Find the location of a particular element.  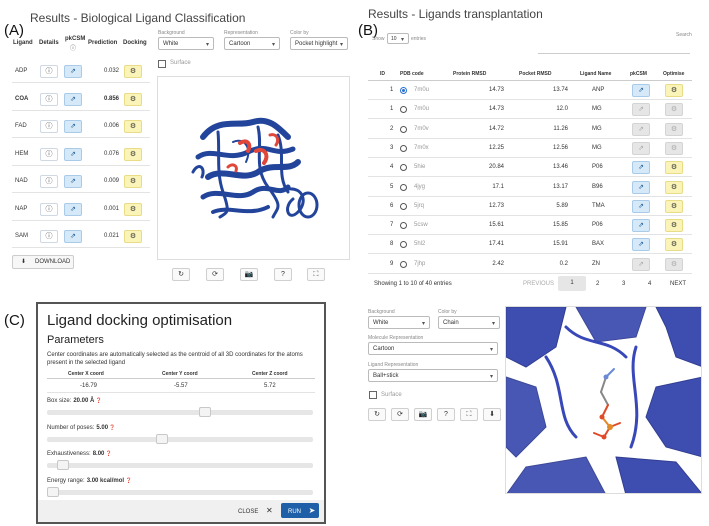

page-2-button: 2 is located at coordinates (597, 284).